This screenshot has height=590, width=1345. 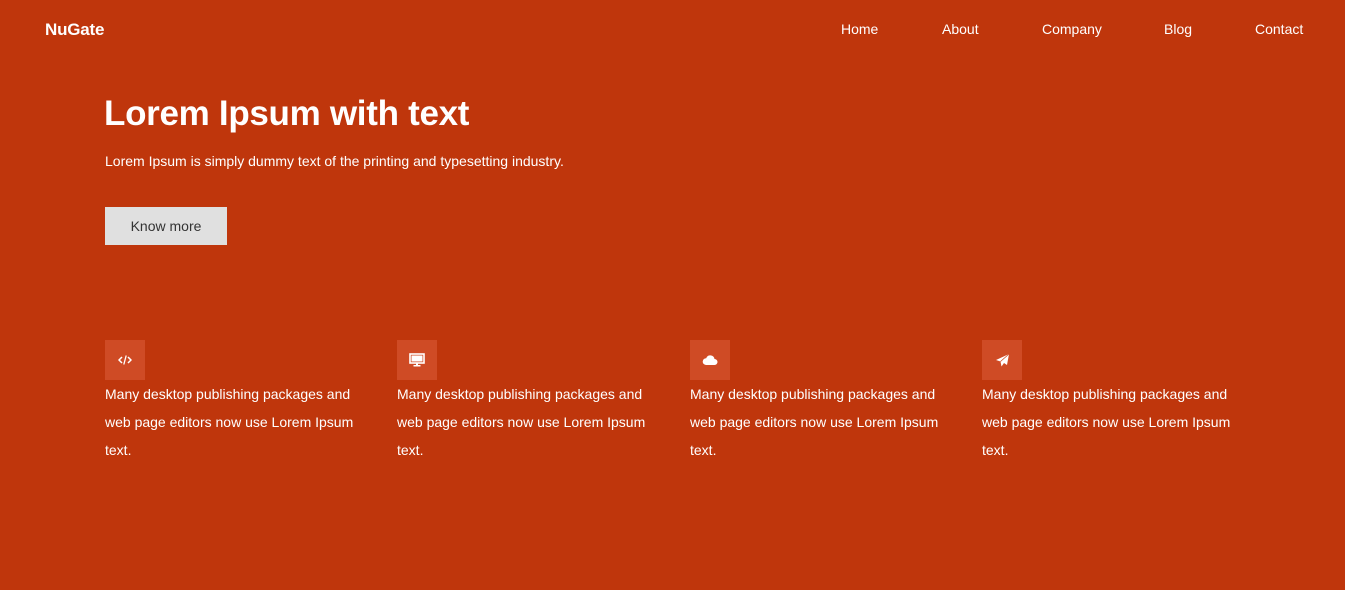 What do you see at coordinates (166, 226) in the screenshot?
I see `know-more-button: Know more` at bounding box center [166, 226].